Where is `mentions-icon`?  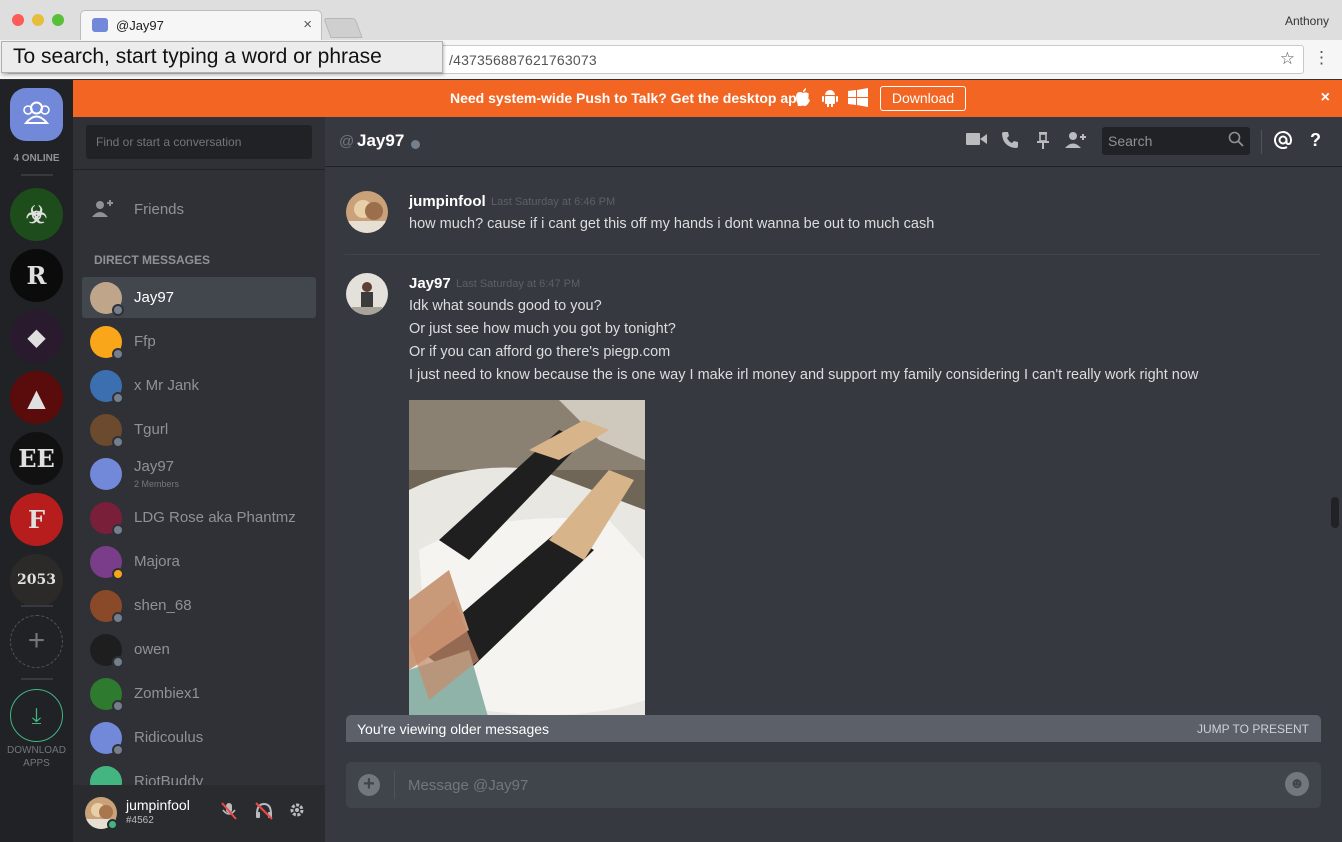
mentions-icon is located at coordinates (1283, 141).